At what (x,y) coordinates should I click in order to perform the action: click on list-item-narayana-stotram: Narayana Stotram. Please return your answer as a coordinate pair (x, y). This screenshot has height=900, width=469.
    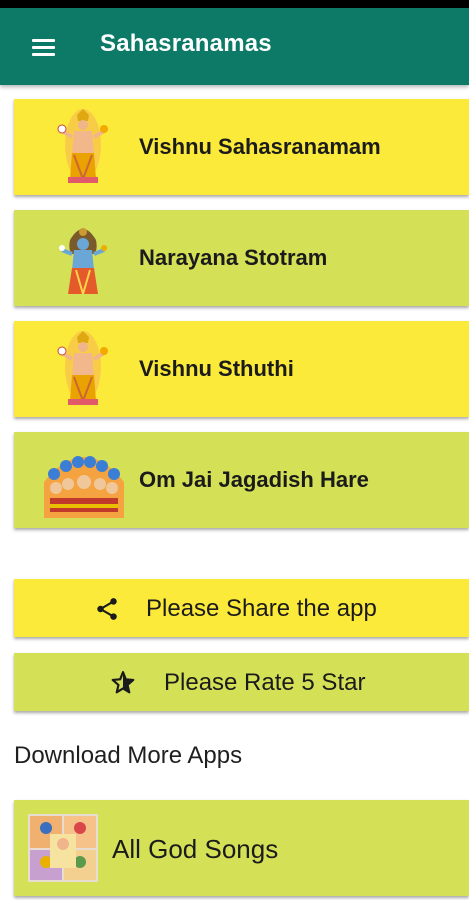
    Looking at the image, I should click on (241, 258).